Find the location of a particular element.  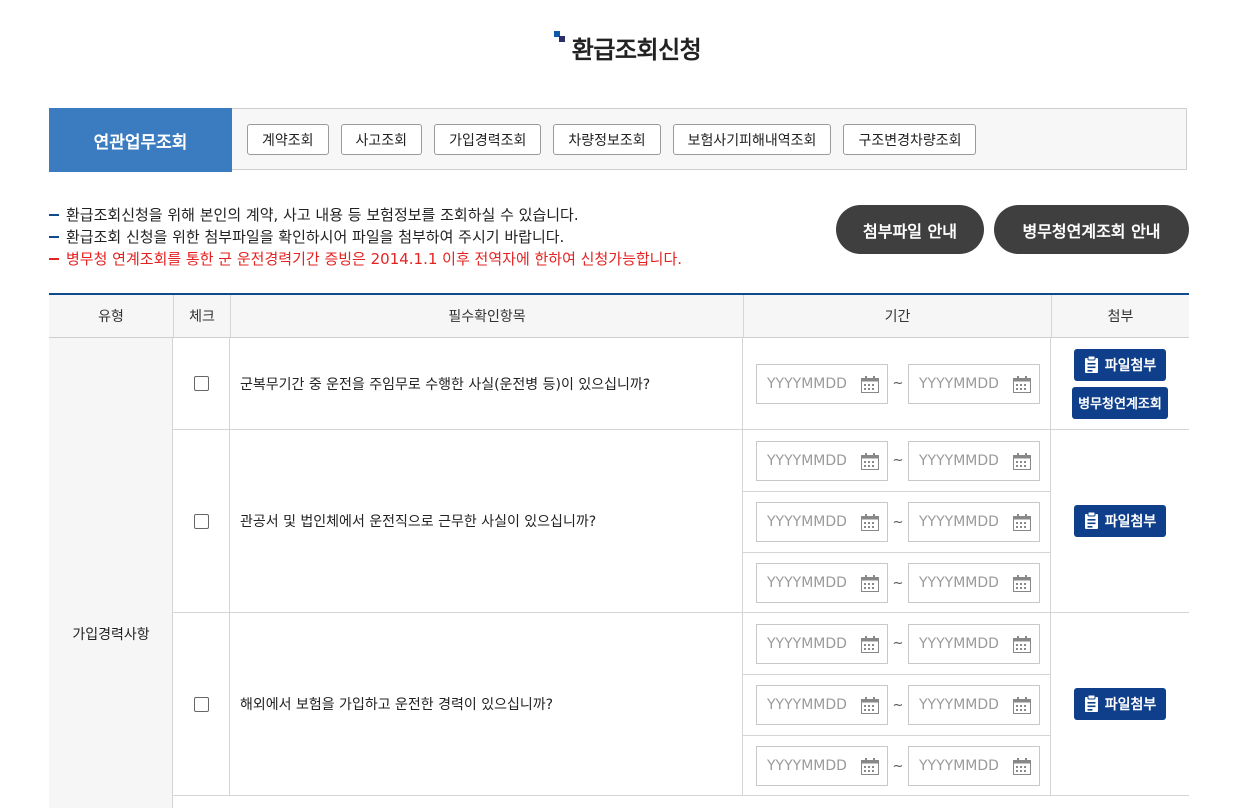

related-lookup-heading: 연관업무조회 is located at coordinates (140, 140).